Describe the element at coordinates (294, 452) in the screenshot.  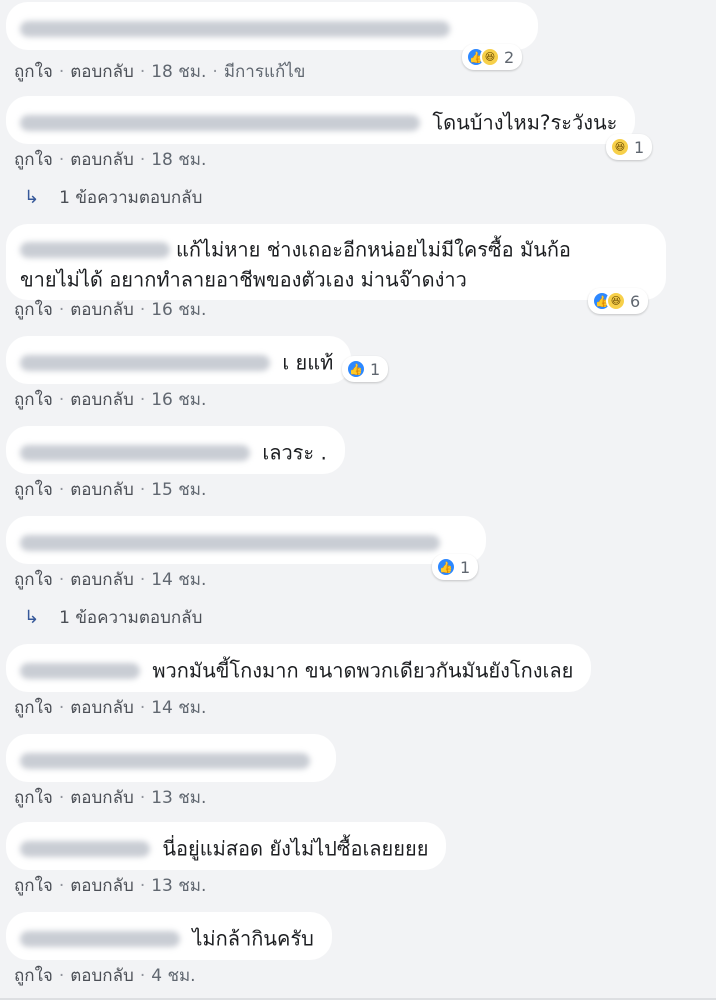
I see `comment-text: เลวระ .` at that location.